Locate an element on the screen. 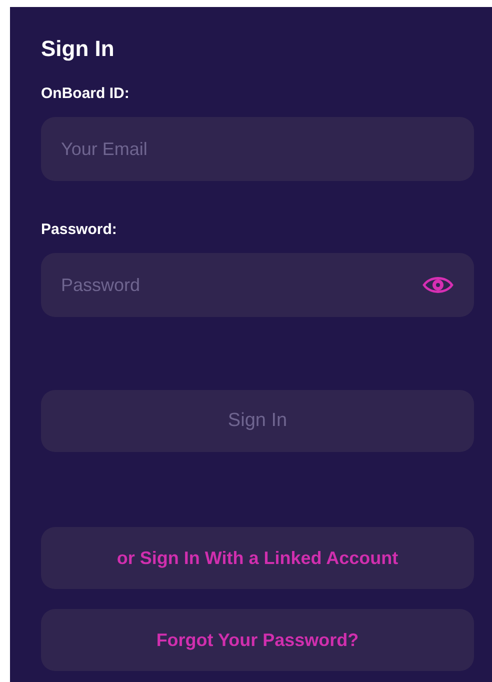 Image resolution: width=492 pixels, height=682 pixels. password-field: Password is located at coordinates (257, 285).